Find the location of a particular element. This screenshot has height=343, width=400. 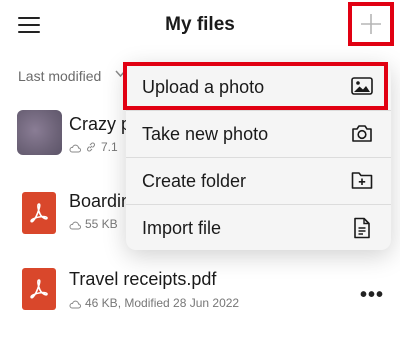

file-meta: 46 KB, Modified 28 Jun 2022 is located at coordinates (154, 303).